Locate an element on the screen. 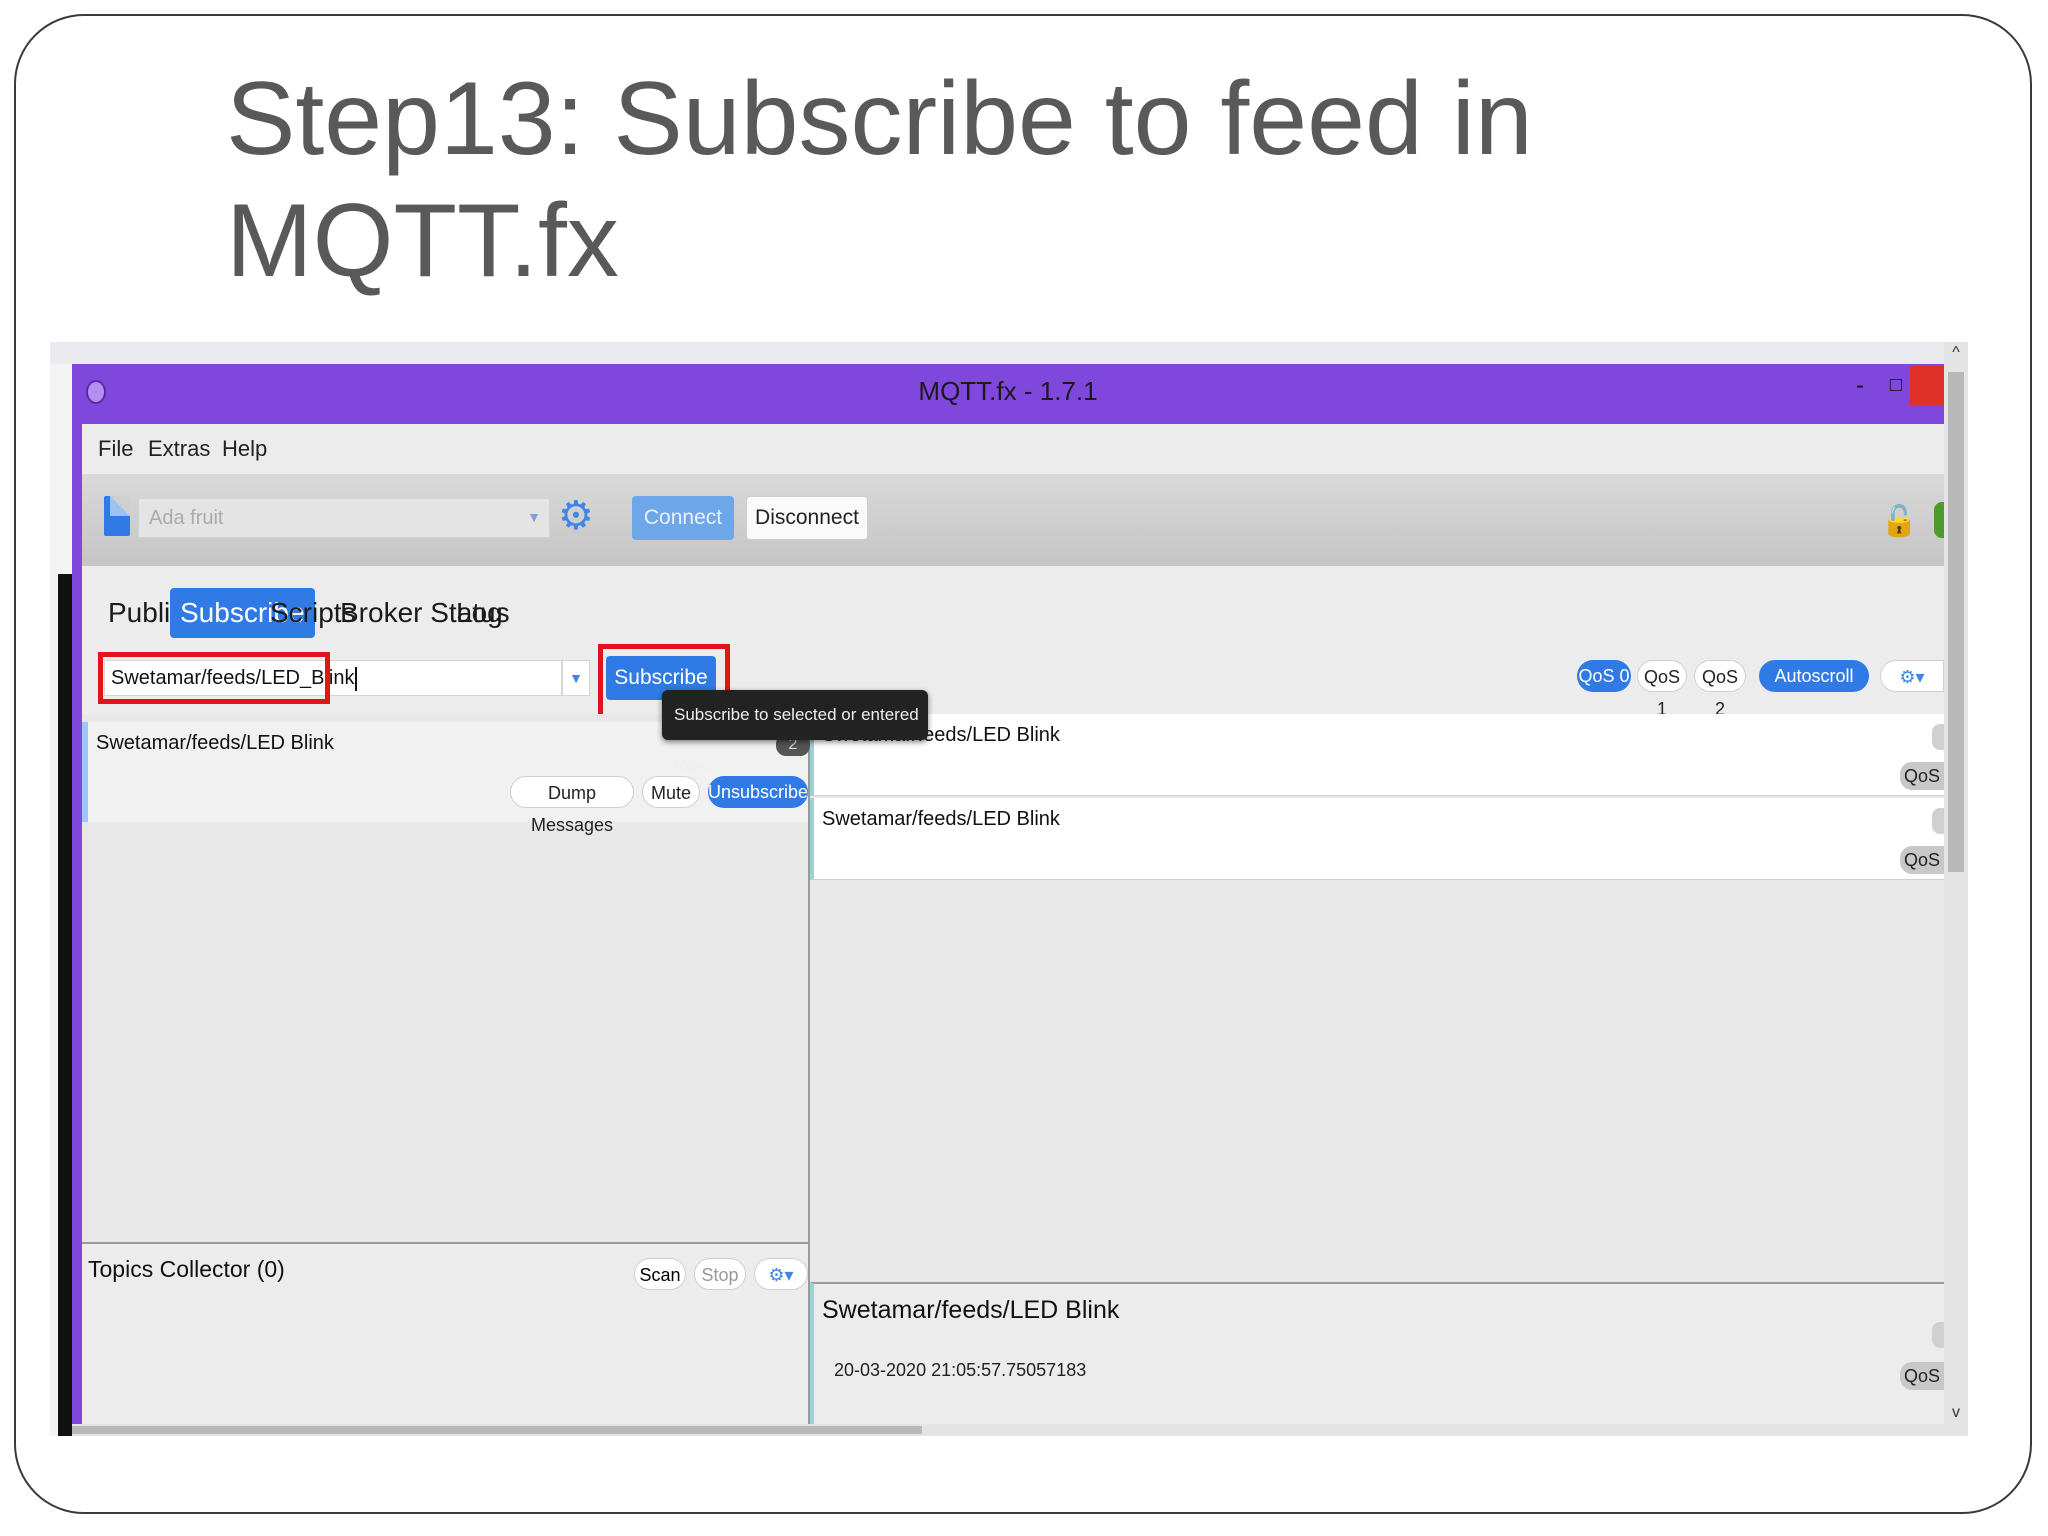 This screenshot has width=2048, height=1536. detail-indicator is located at coordinates (1938, 1335).